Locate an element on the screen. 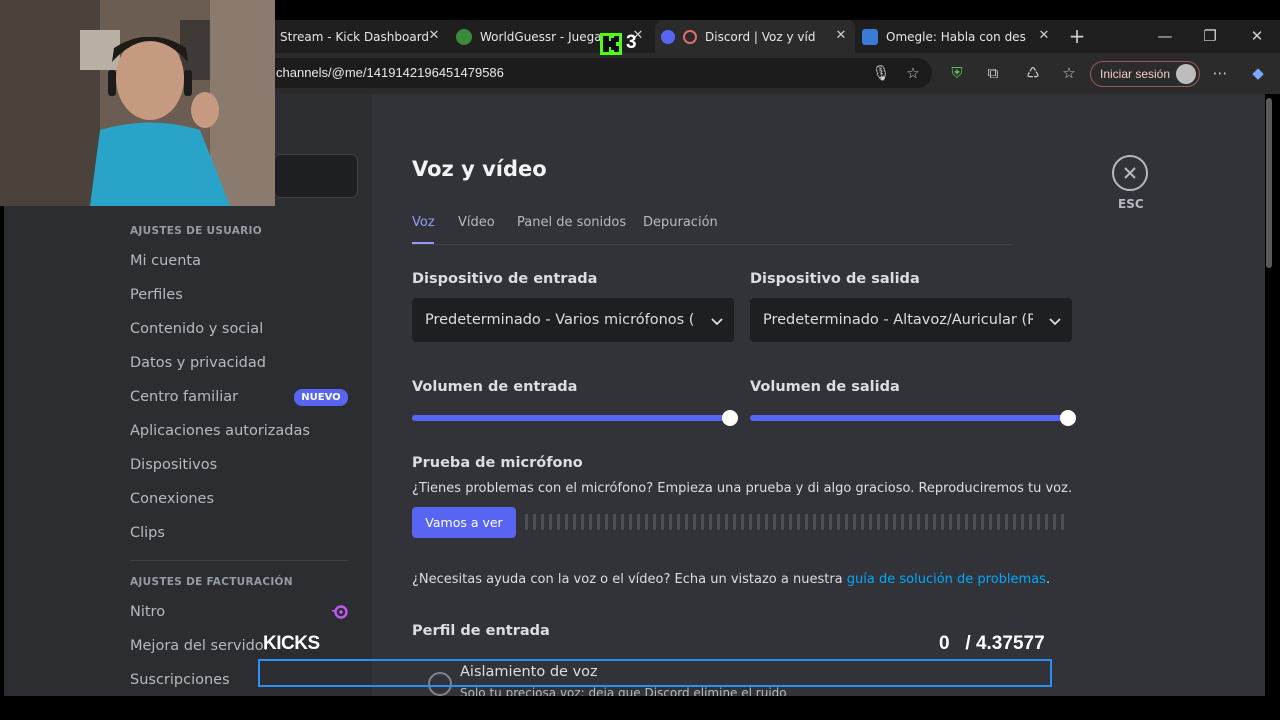  favorite-star-icon: ☆ is located at coordinates (913, 73).